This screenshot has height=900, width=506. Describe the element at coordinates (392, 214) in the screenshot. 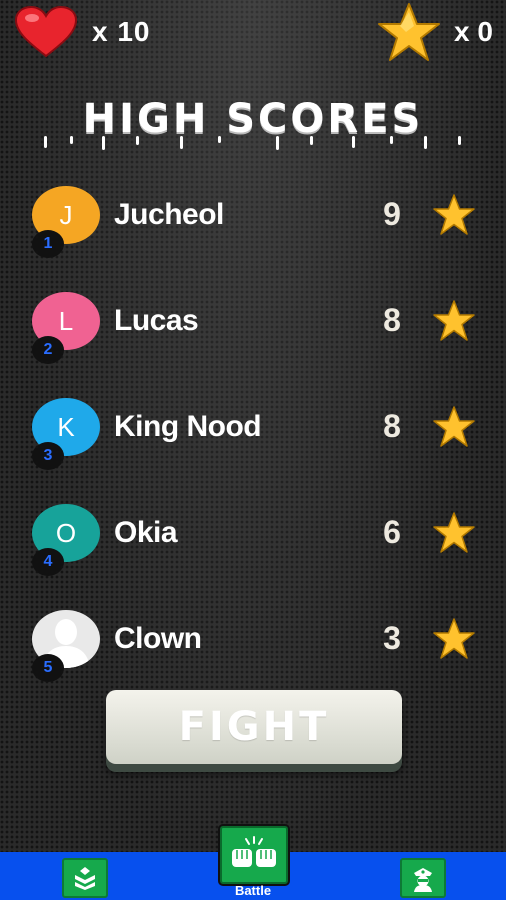

I see `player-score: 9` at that location.